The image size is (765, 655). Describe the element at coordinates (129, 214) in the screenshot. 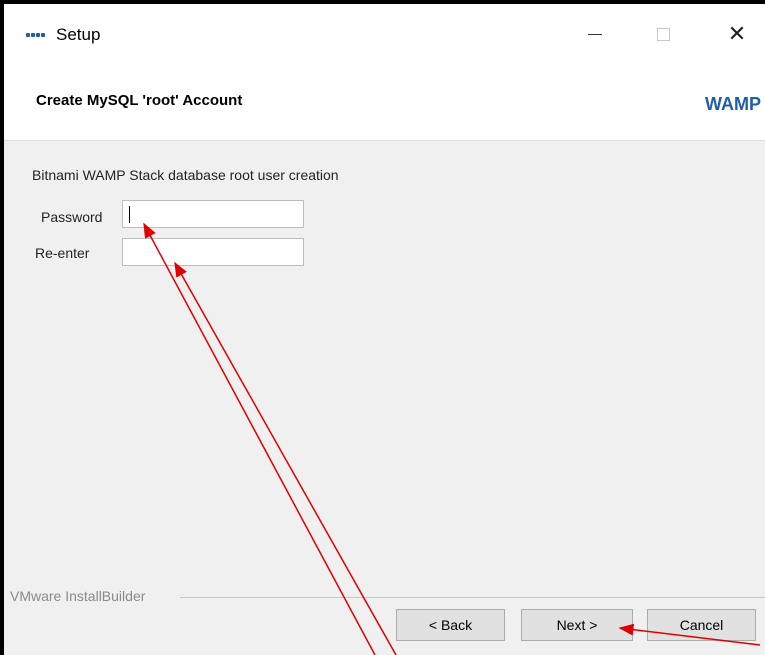

I see `text-caret` at that location.